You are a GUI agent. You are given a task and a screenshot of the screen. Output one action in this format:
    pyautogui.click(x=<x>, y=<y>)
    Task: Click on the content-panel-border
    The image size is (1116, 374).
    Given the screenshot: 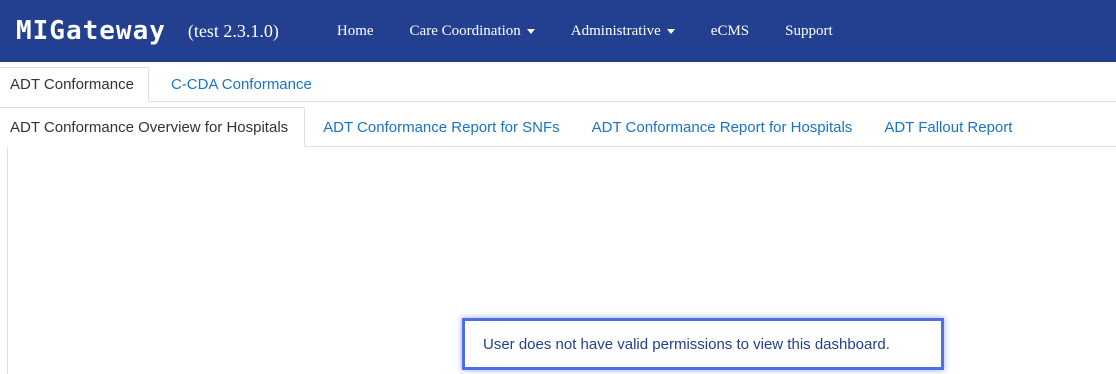 What is the action you would take?
    pyautogui.click(x=7, y=260)
    